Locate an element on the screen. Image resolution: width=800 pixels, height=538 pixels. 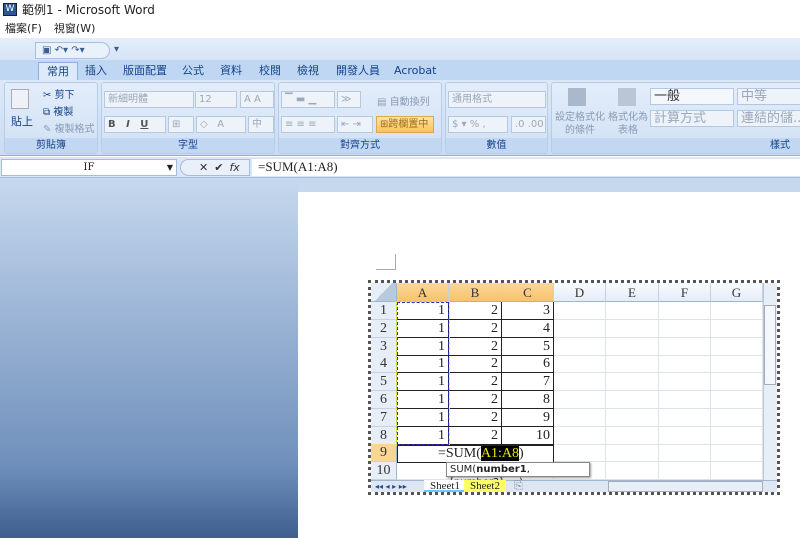
tab-formulas: 公式 is located at coordinates (193, 71).